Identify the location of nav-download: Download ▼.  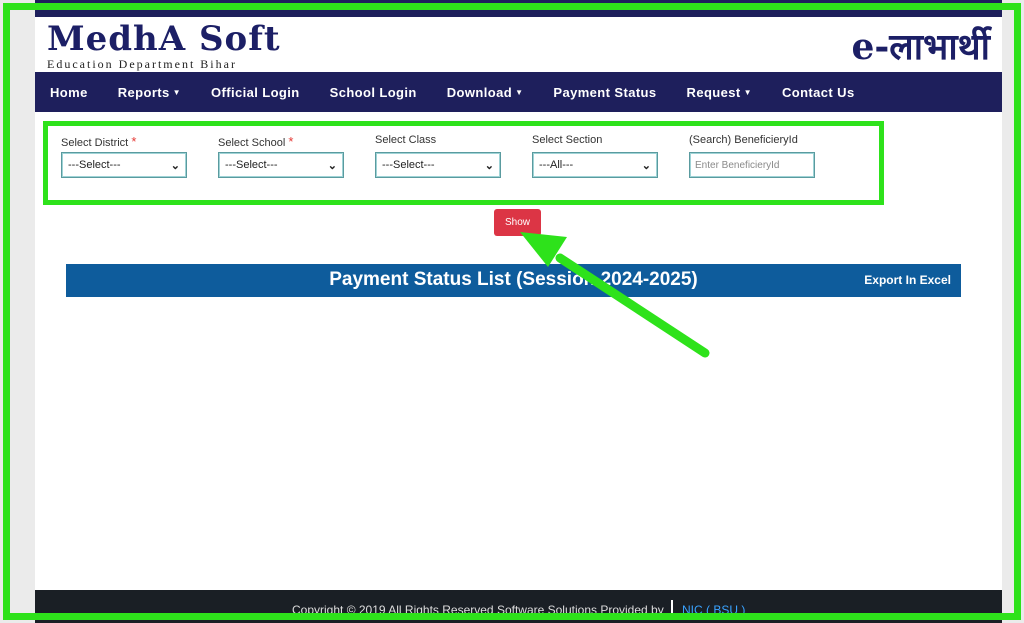
(485, 92).